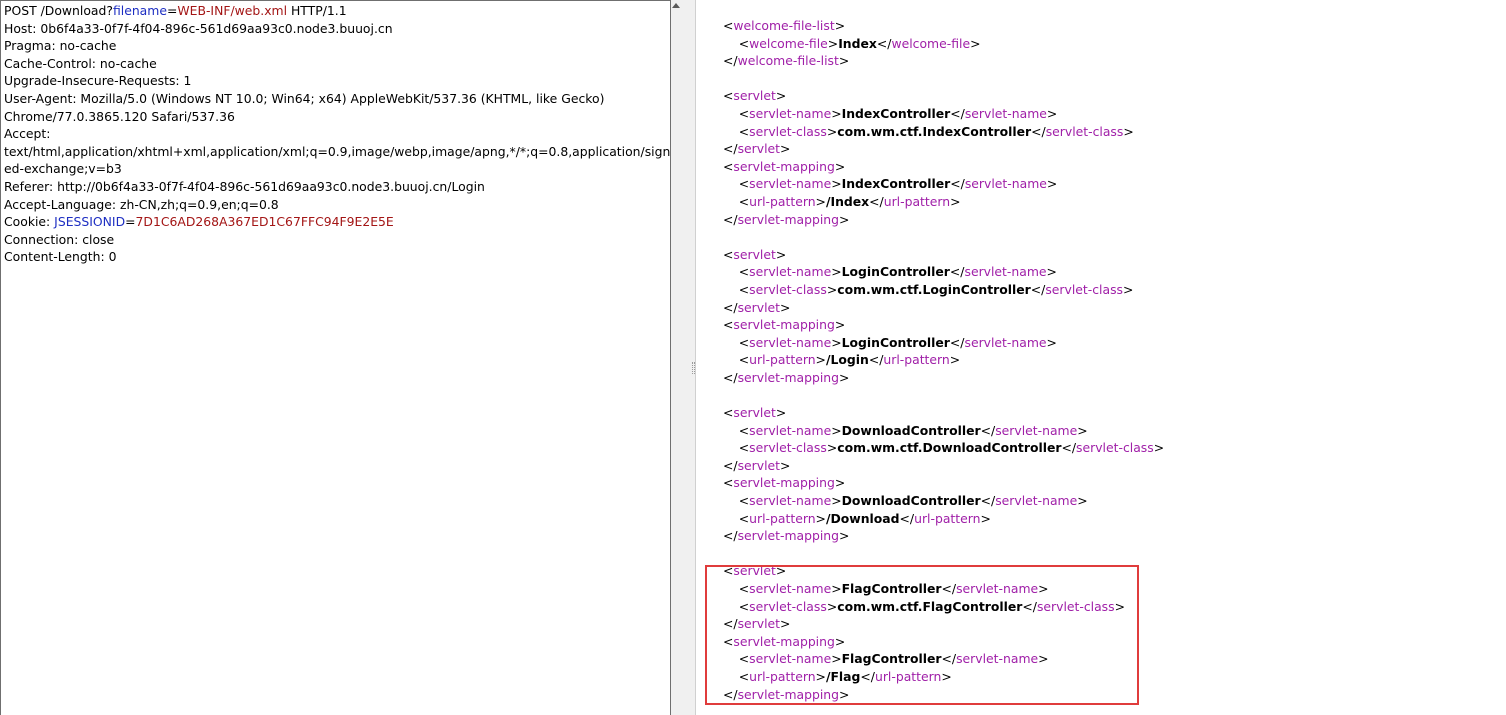  What do you see at coordinates (943, 167) in the screenshot?
I see `xml-line: <servlet-mapping>` at bounding box center [943, 167].